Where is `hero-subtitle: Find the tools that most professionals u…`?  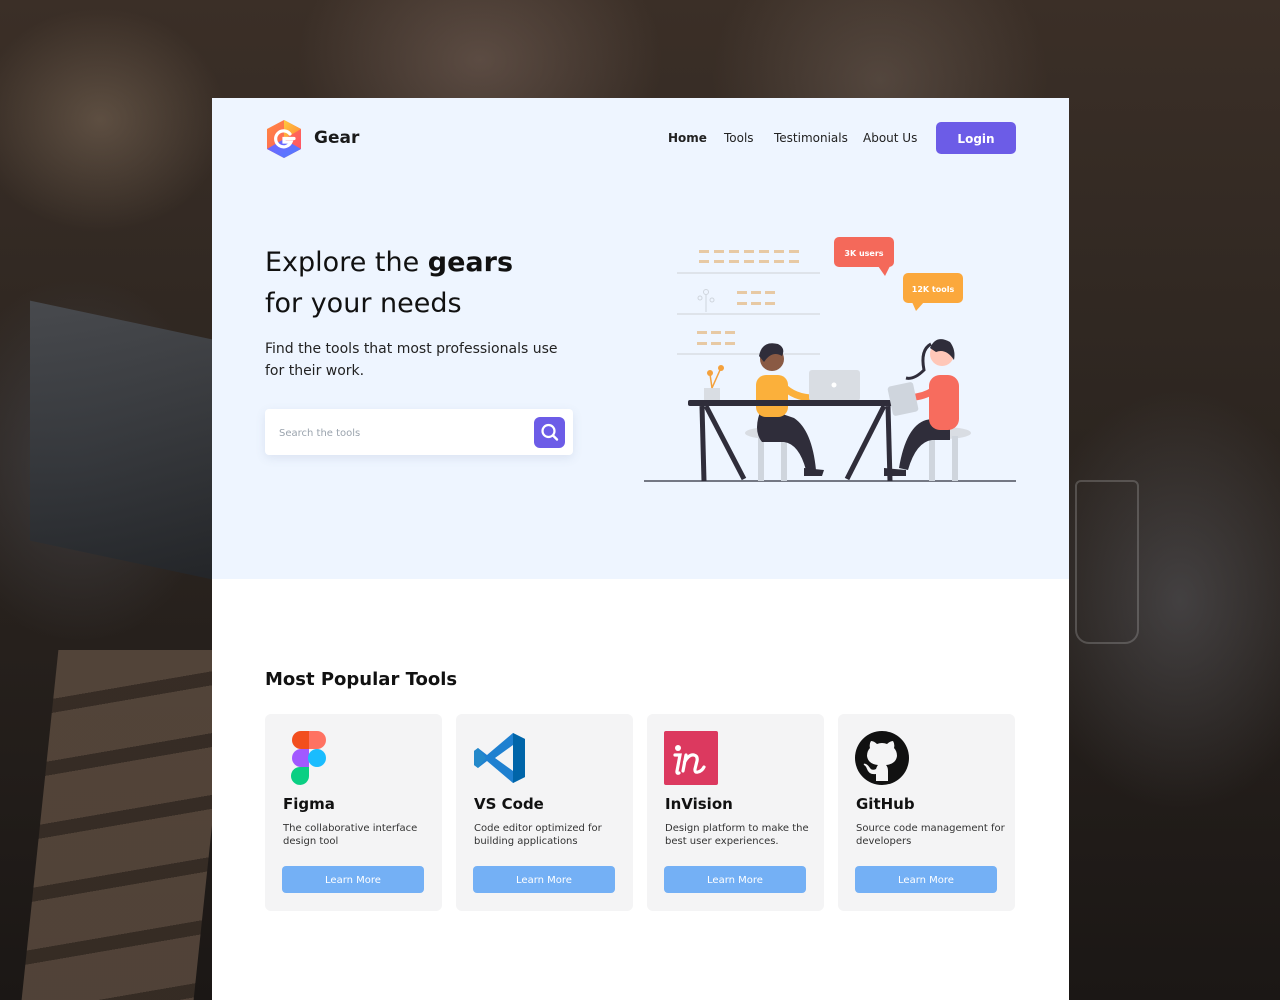
hero-subtitle: Find the tools that most professionals u… is located at coordinates (411, 360).